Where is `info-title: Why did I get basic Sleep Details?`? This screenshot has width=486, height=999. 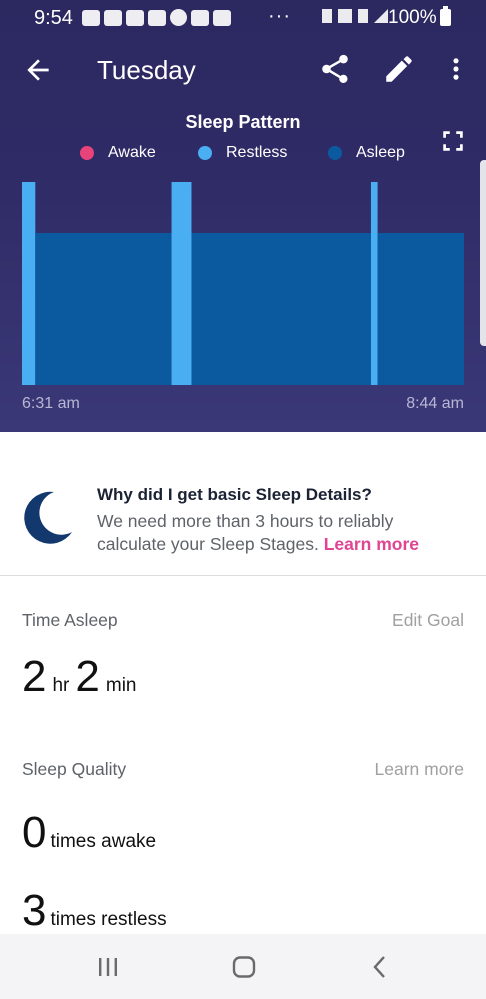
info-title: Why did I get basic Sleep Details? is located at coordinates (234, 494).